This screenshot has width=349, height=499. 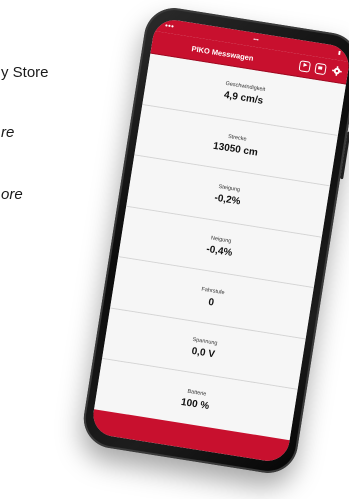 What do you see at coordinates (211, 302) in the screenshot?
I see `measurement-value: 0` at bounding box center [211, 302].